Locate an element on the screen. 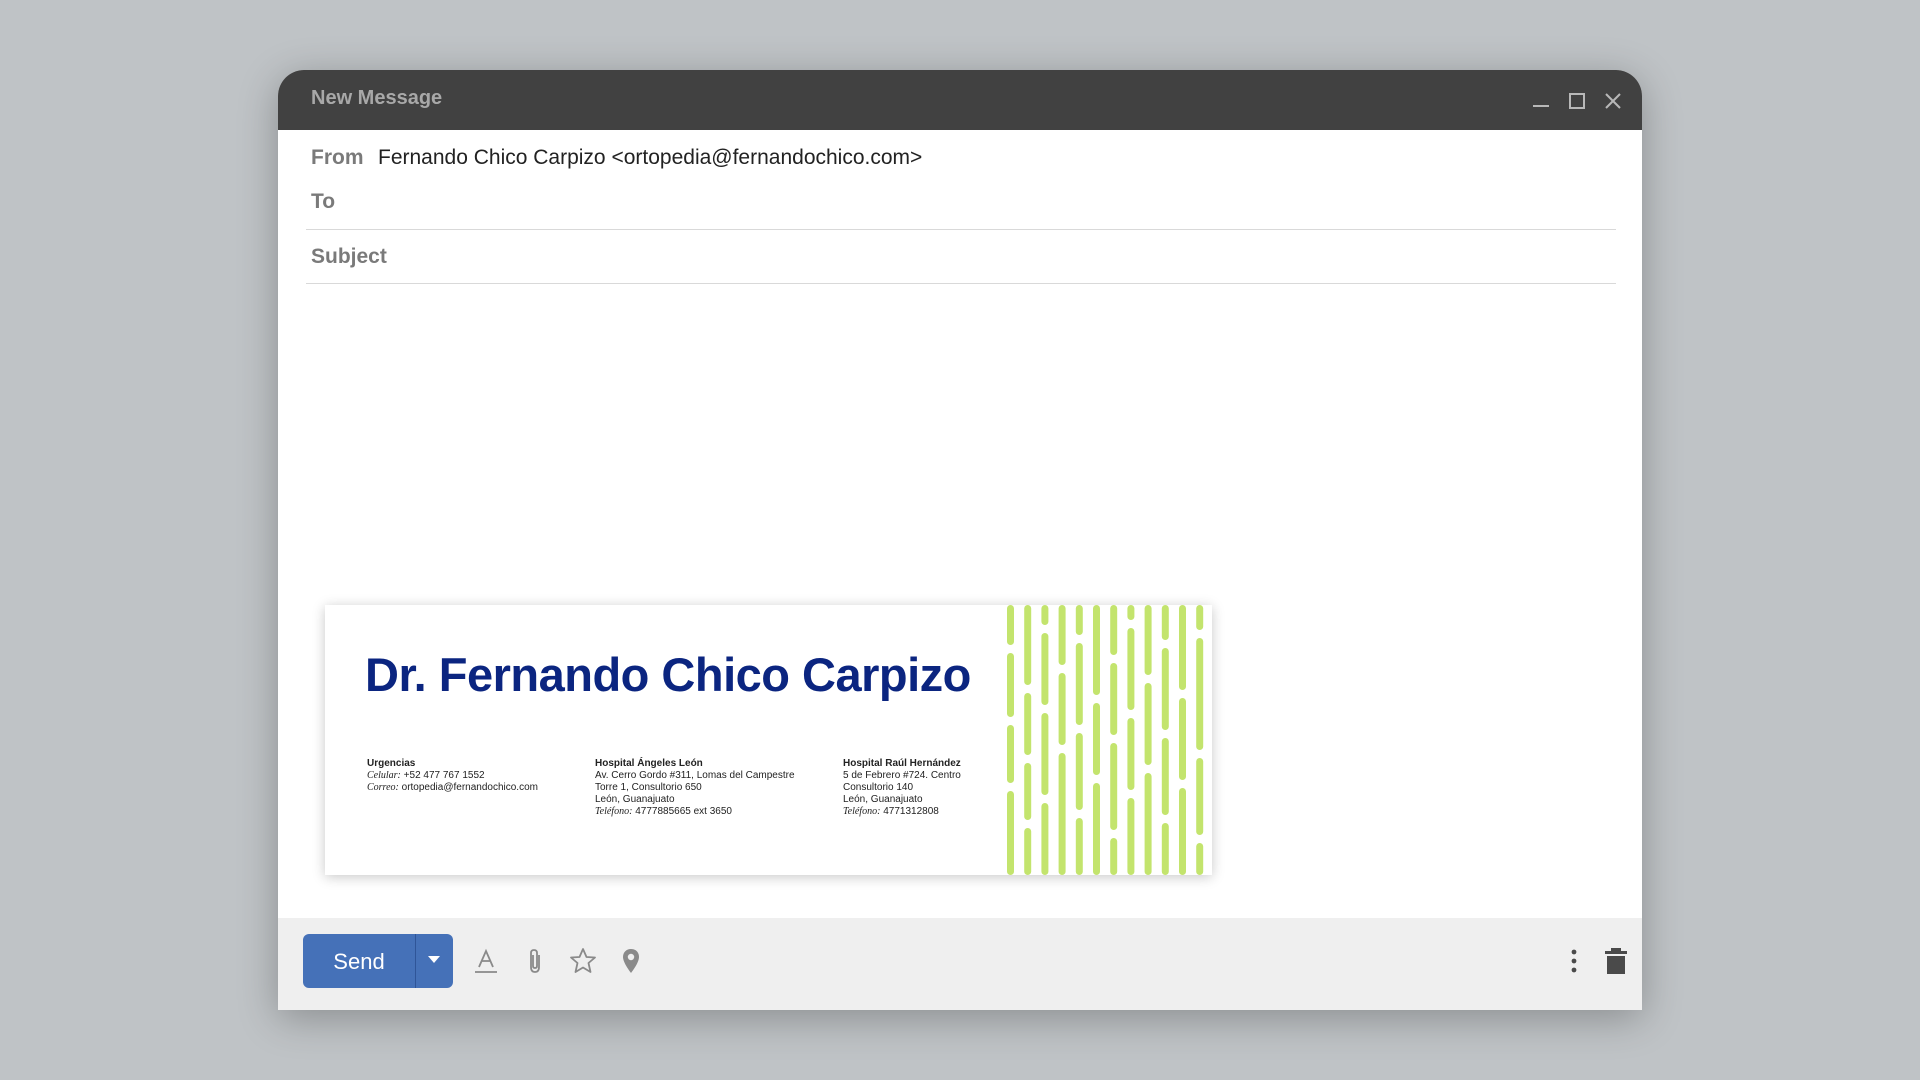 The width and height of the screenshot is (1920, 1080). chevron-down-icon is located at coordinates (434, 959).